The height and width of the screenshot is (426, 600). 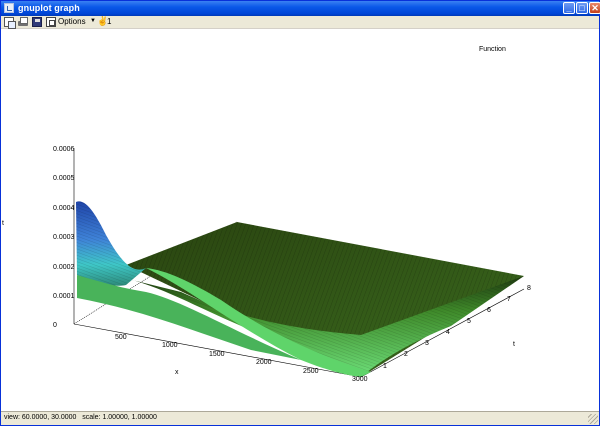 What do you see at coordinates (93, 21) in the screenshot?
I see `chevron-down-icon: ▼` at bounding box center [93, 21].